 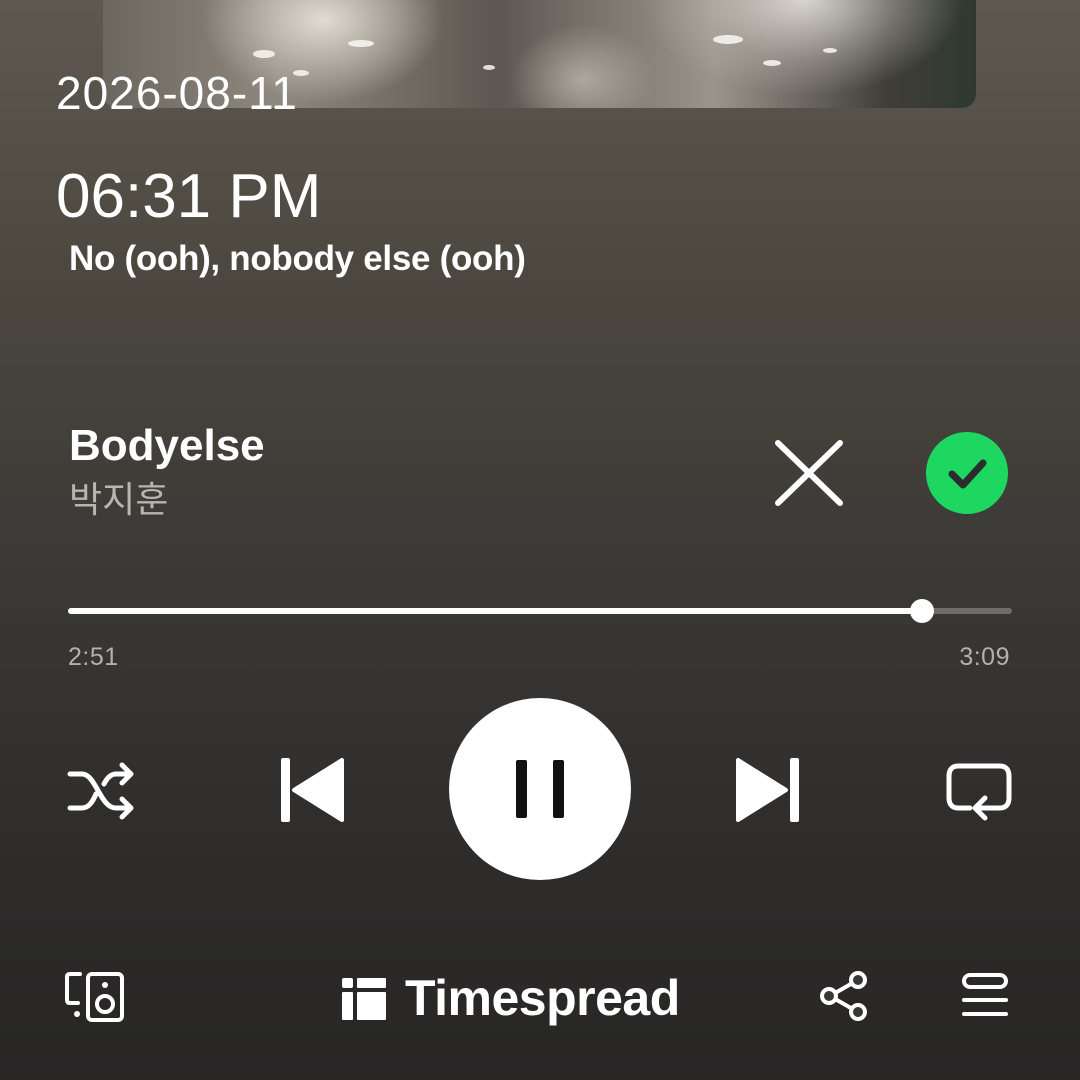 I want to click on next-button, so click(x=768, y=790).